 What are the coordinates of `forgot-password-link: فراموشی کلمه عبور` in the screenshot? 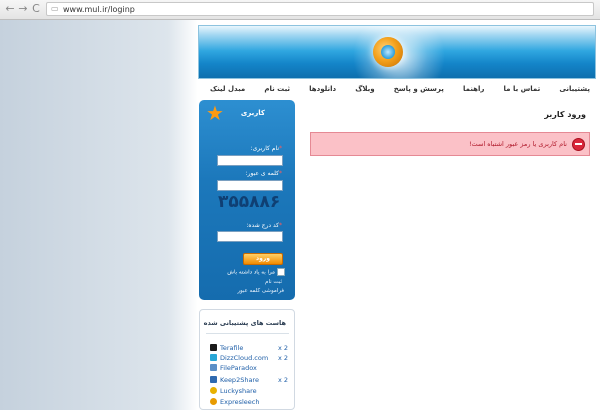 It's located at (260, 291).